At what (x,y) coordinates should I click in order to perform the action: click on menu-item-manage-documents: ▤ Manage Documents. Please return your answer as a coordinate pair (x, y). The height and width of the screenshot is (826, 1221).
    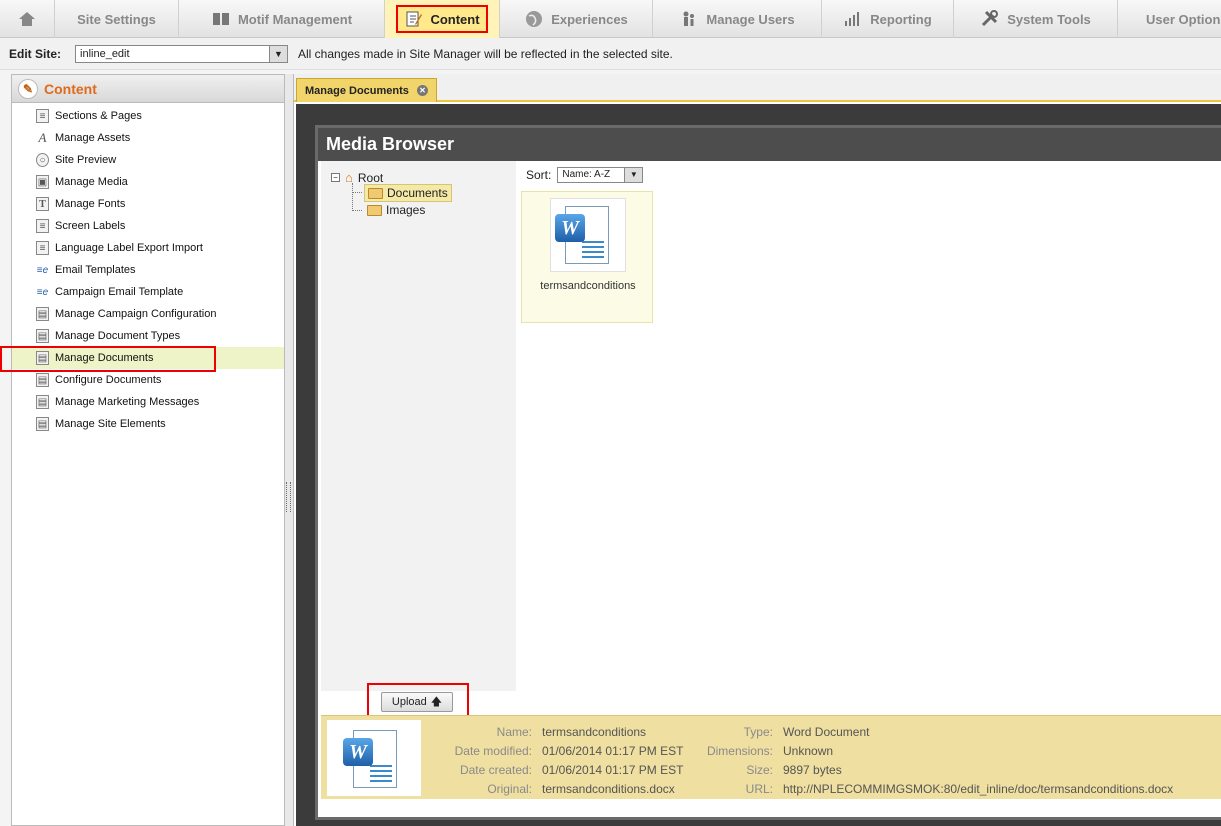
    Looking at the image, I should click on (142, 359).